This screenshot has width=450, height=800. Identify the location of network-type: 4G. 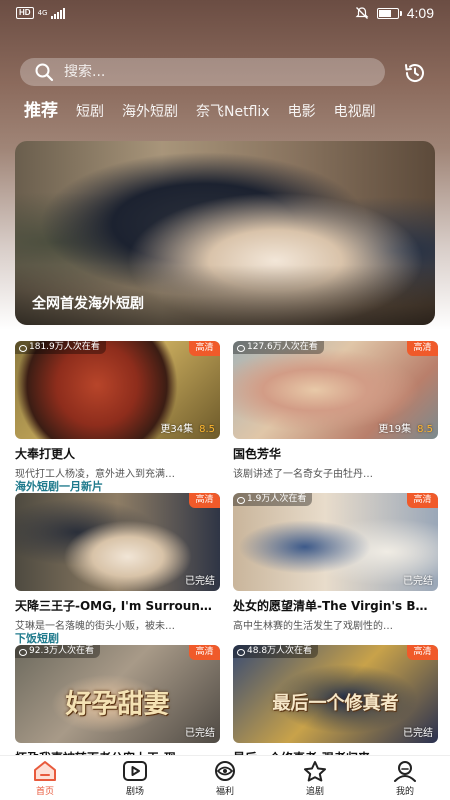
(42, 12).